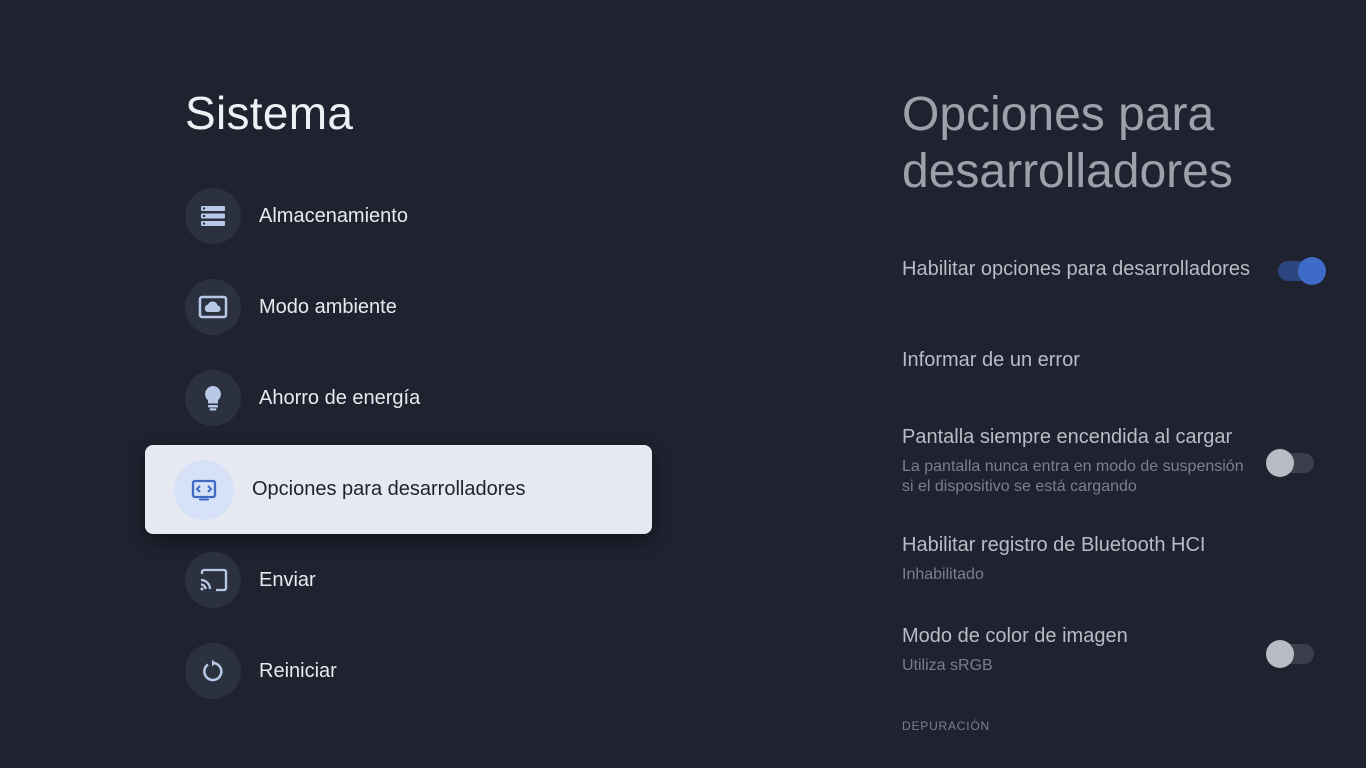  Describe the element at coordinates (415, 580) in the screenshot. I see `menu-item-cast: Enviar` at that location.